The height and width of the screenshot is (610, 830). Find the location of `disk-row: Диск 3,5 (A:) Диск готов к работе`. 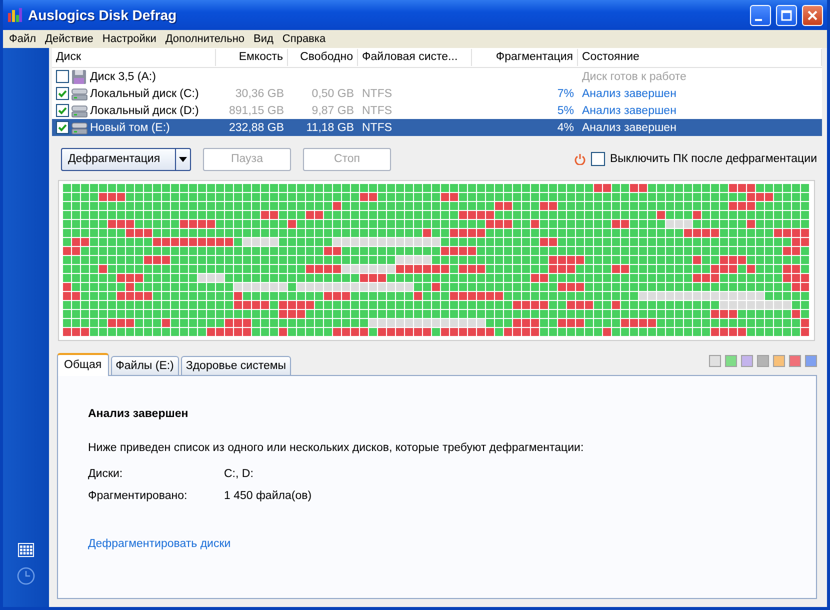

disk-row: Диск 3,5 (A:) Диск готов к работе is located at coordinates (437, 76).